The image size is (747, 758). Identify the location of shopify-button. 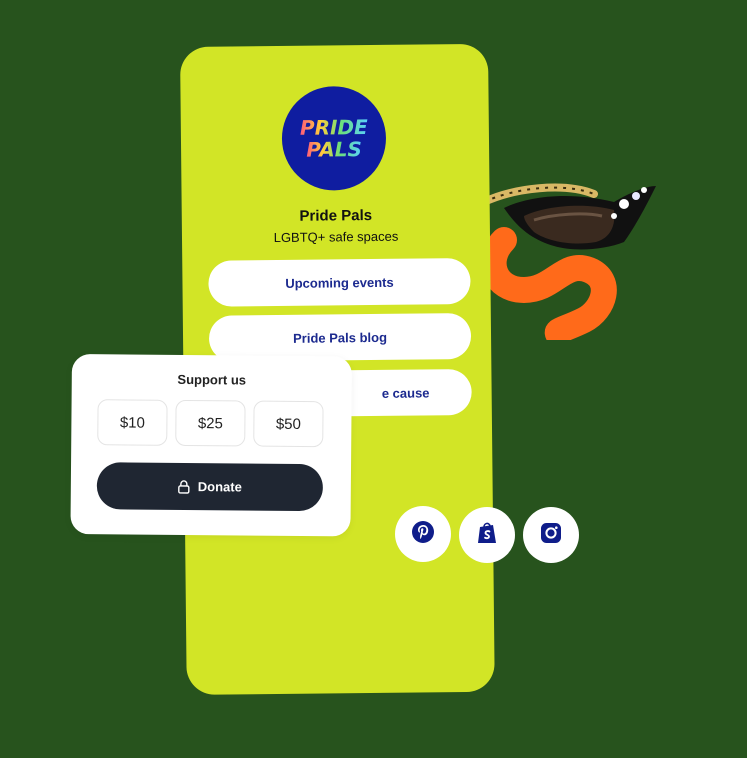
(487, 535).